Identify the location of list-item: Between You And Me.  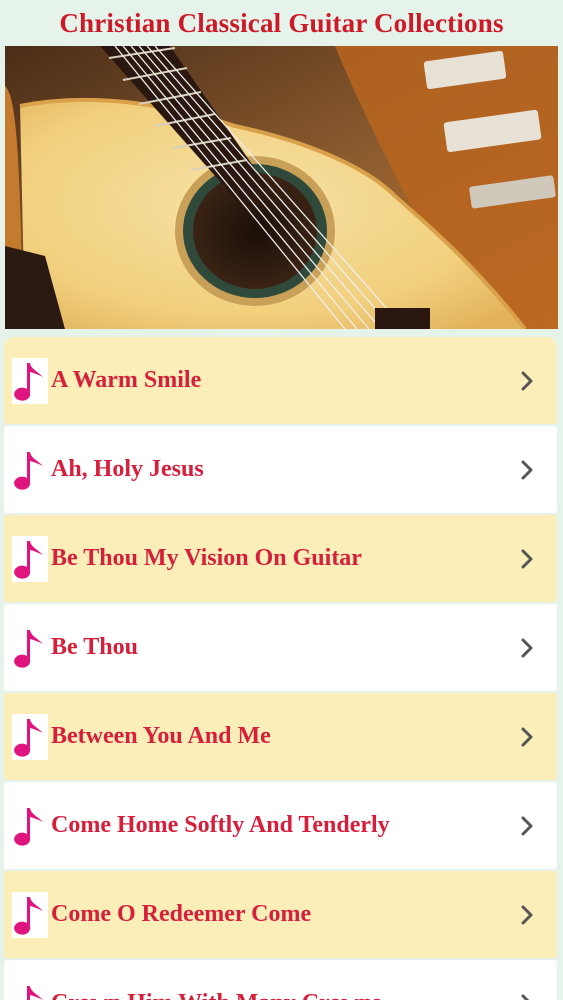
(280, 736).